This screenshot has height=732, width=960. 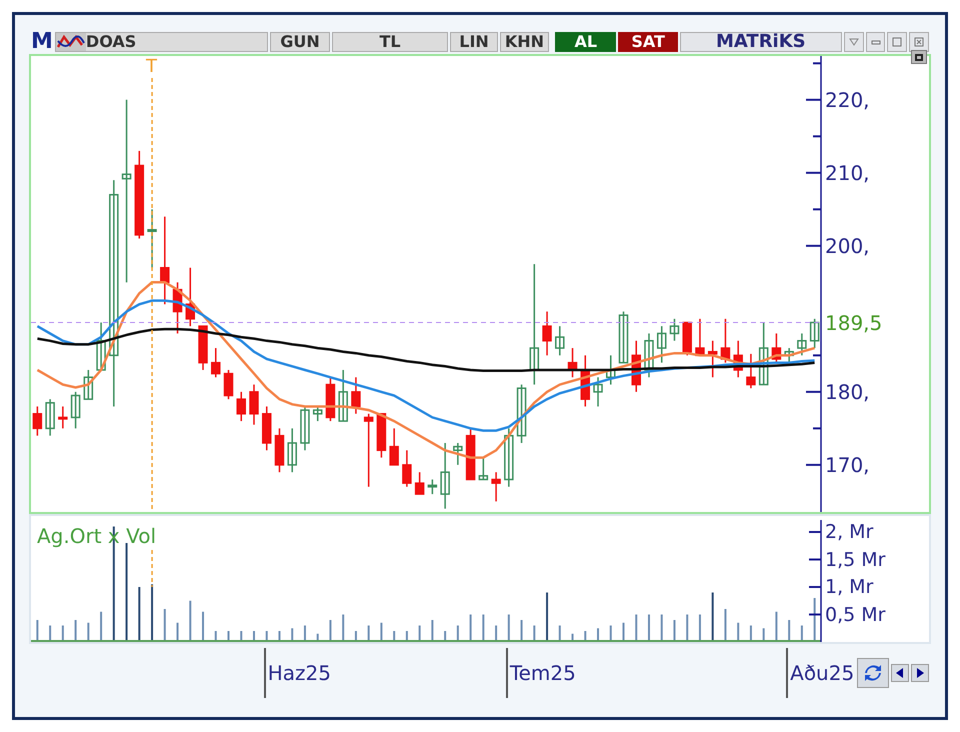 I want to click on price-tick-label: 200,, so click(x=847, y=246).